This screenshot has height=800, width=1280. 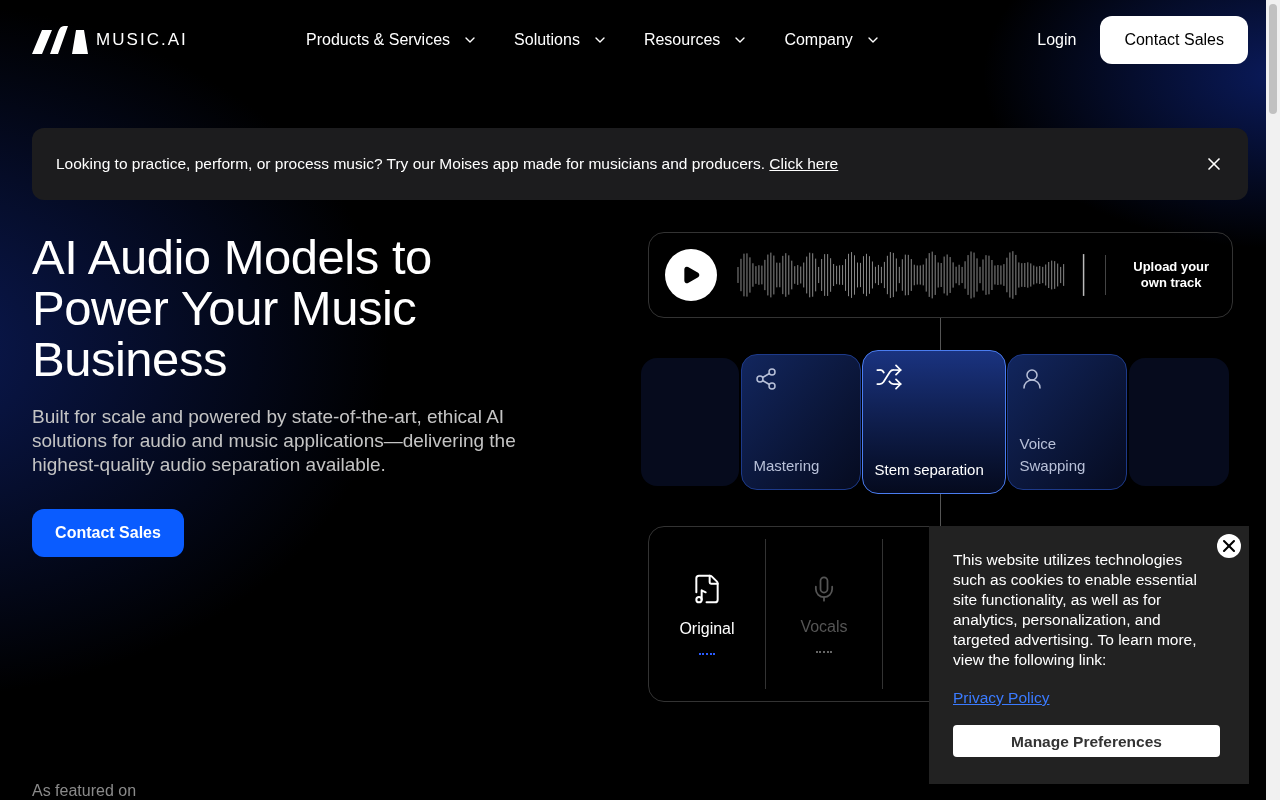 What do you see at coordinates (832, 40) in the screenshot?
I see `nav-menu: Company` at bounding box center [832, 40].